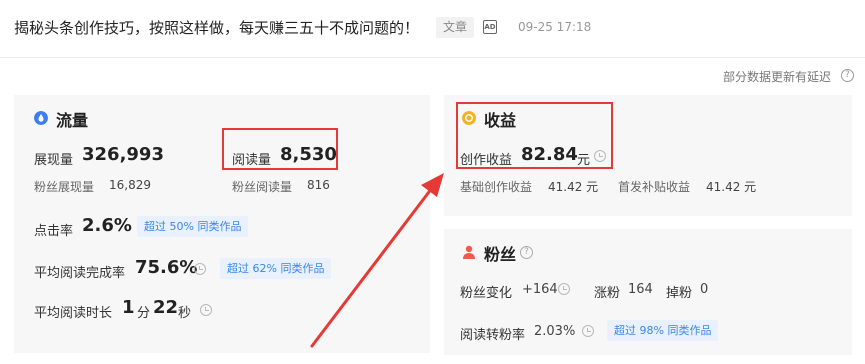  I want to click on highlight-arrow, so click(377, 260).